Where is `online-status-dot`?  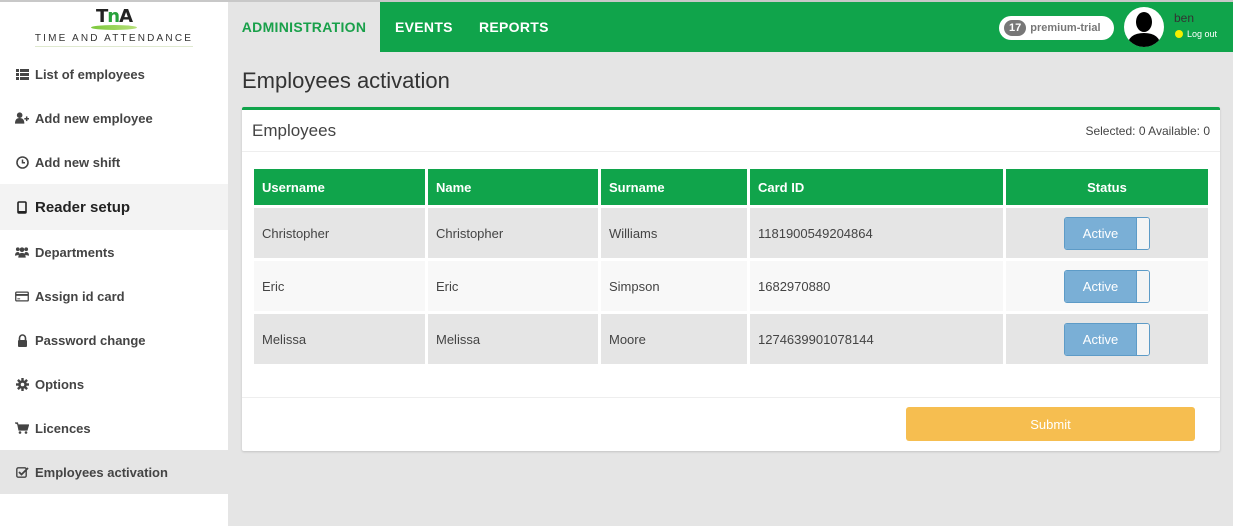 online-status-dot is located at coordinates (1179, 34).